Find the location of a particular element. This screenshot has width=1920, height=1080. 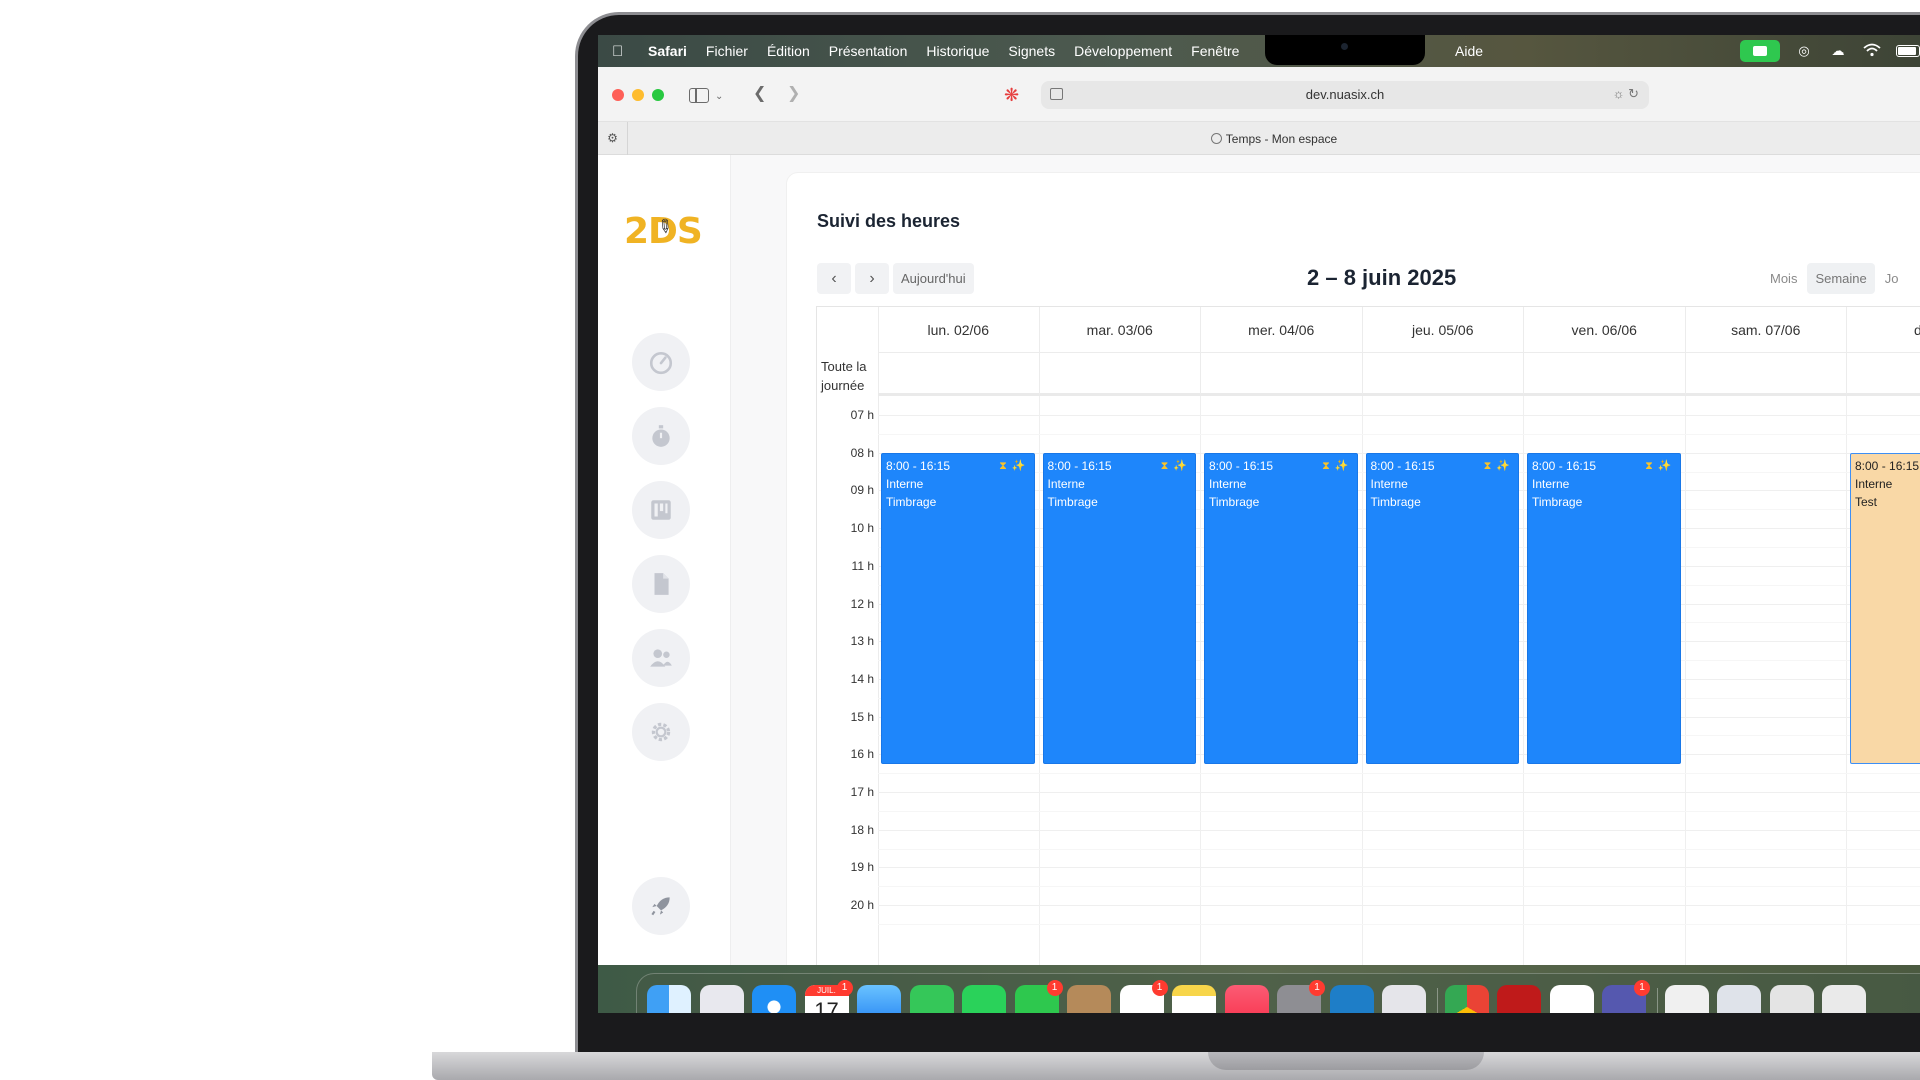

safari-icon is located at coordinates (774, 999).